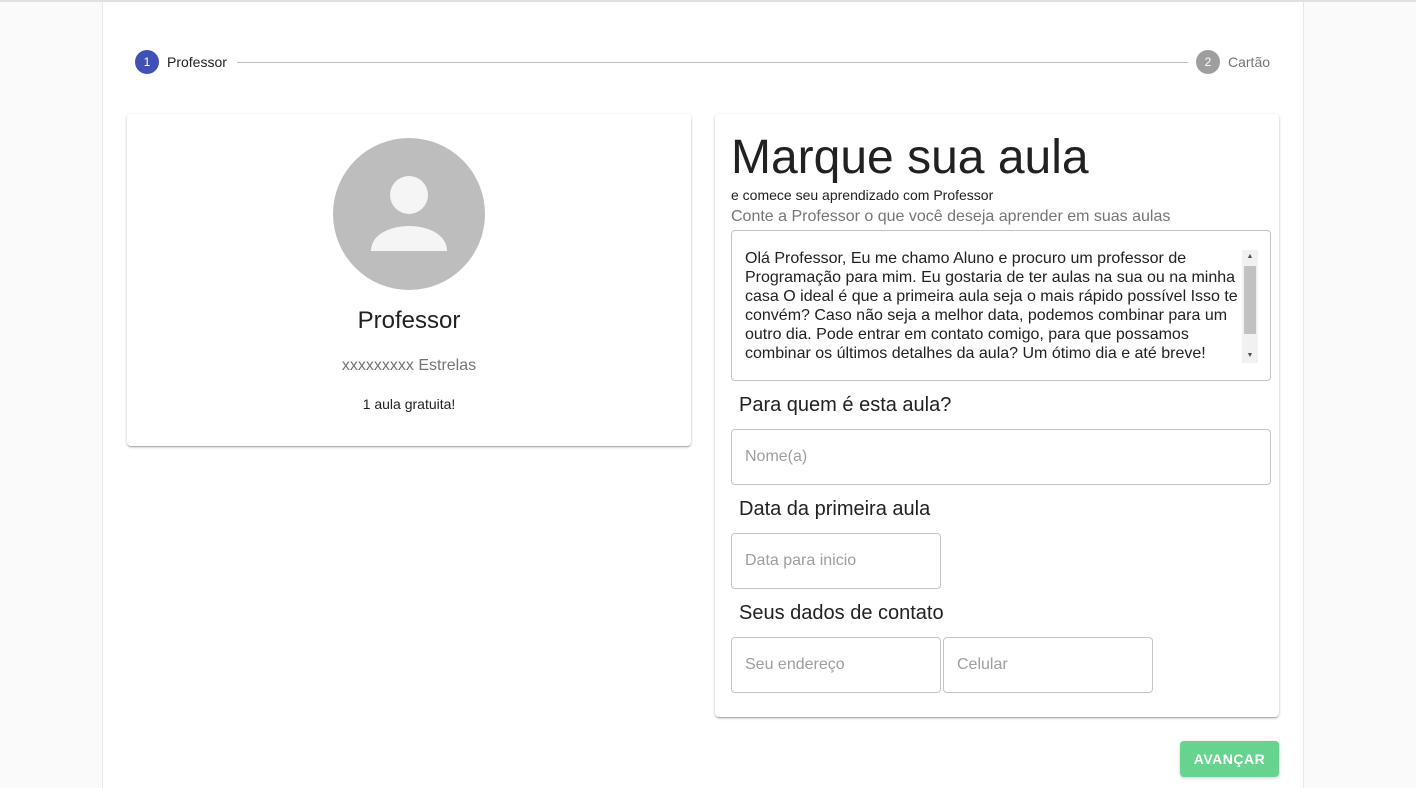 This screenshot has height=788, width=1416. I want to click on step-number-1: 1, so click(147, 62).